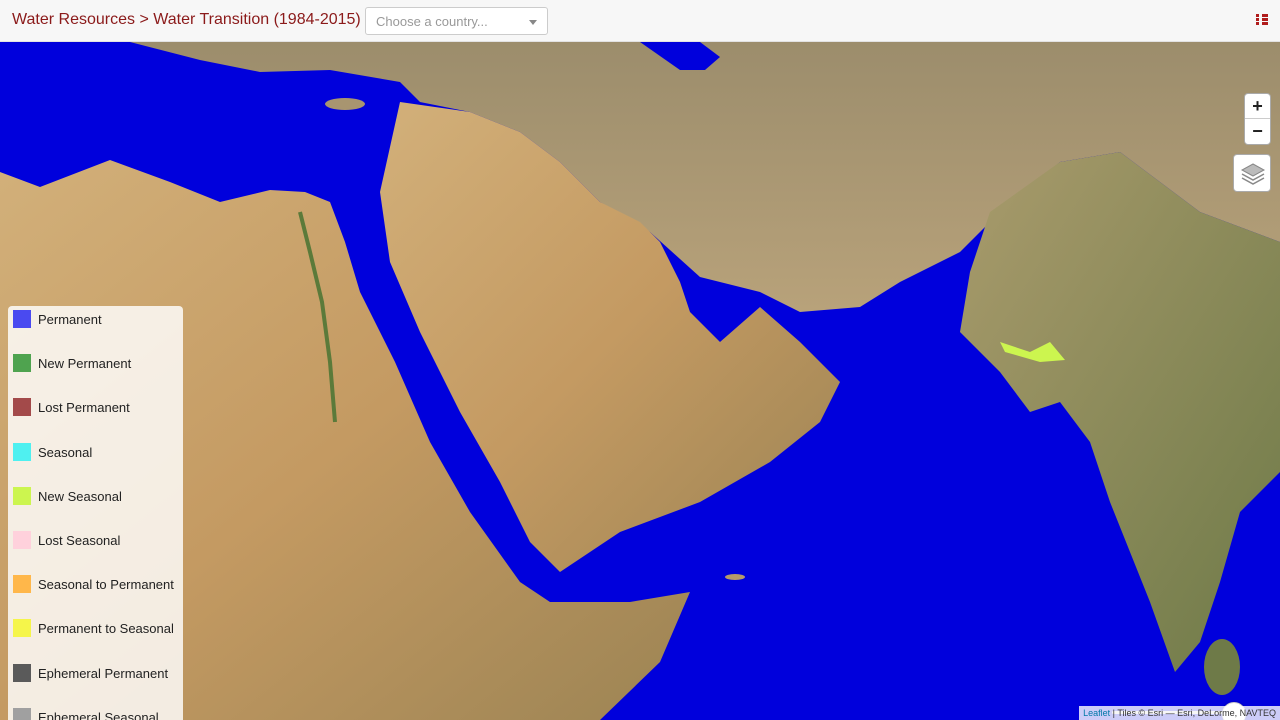 The height and width of the screenshot is (720, 1280). I want to click on legend-label: Seasonal, so click(65, 452).